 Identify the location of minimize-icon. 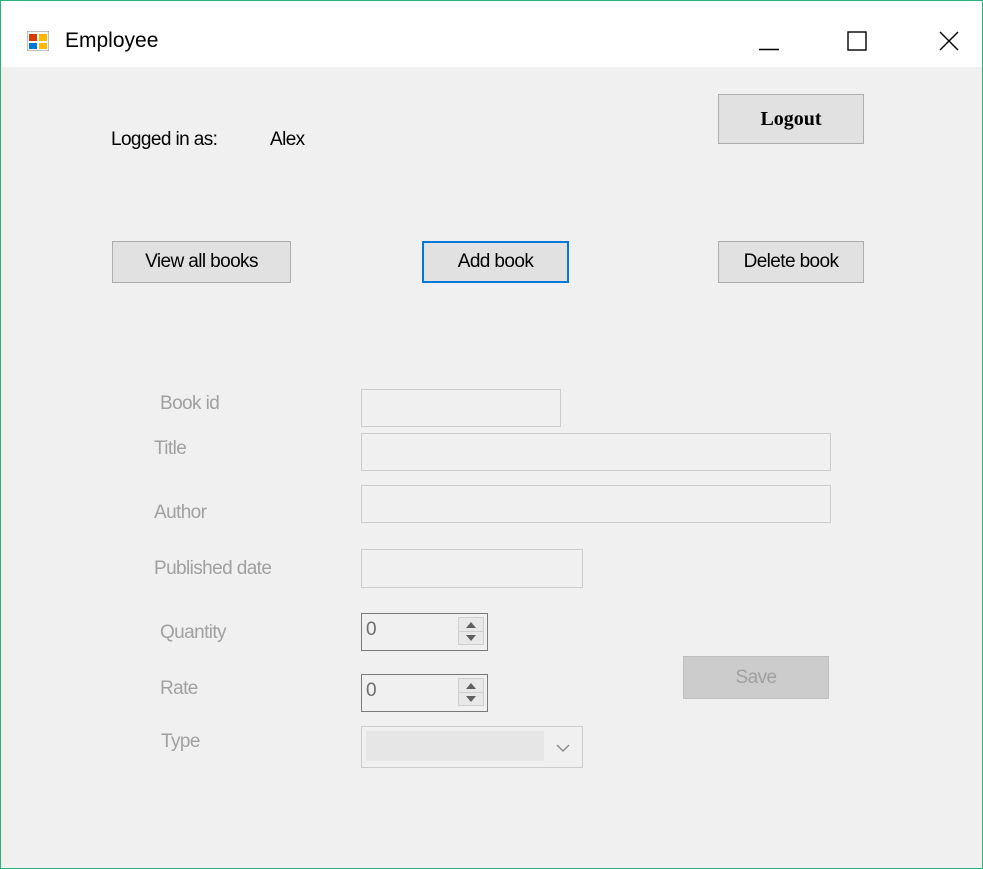
(769, 49).